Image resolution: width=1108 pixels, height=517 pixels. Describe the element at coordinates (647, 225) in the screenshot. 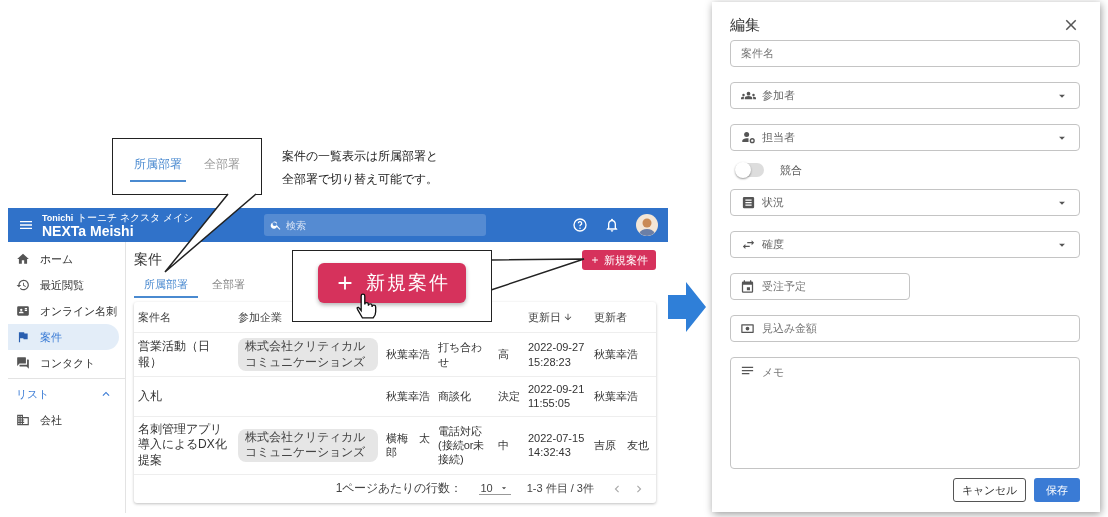

I see `avatar` at that location.